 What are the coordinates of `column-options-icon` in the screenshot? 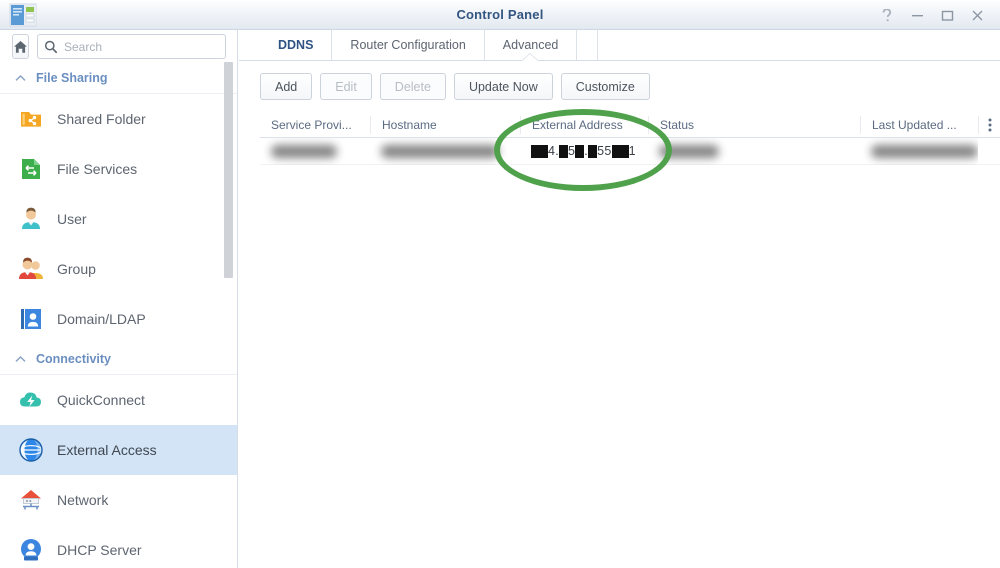 It's located at (989, 124).